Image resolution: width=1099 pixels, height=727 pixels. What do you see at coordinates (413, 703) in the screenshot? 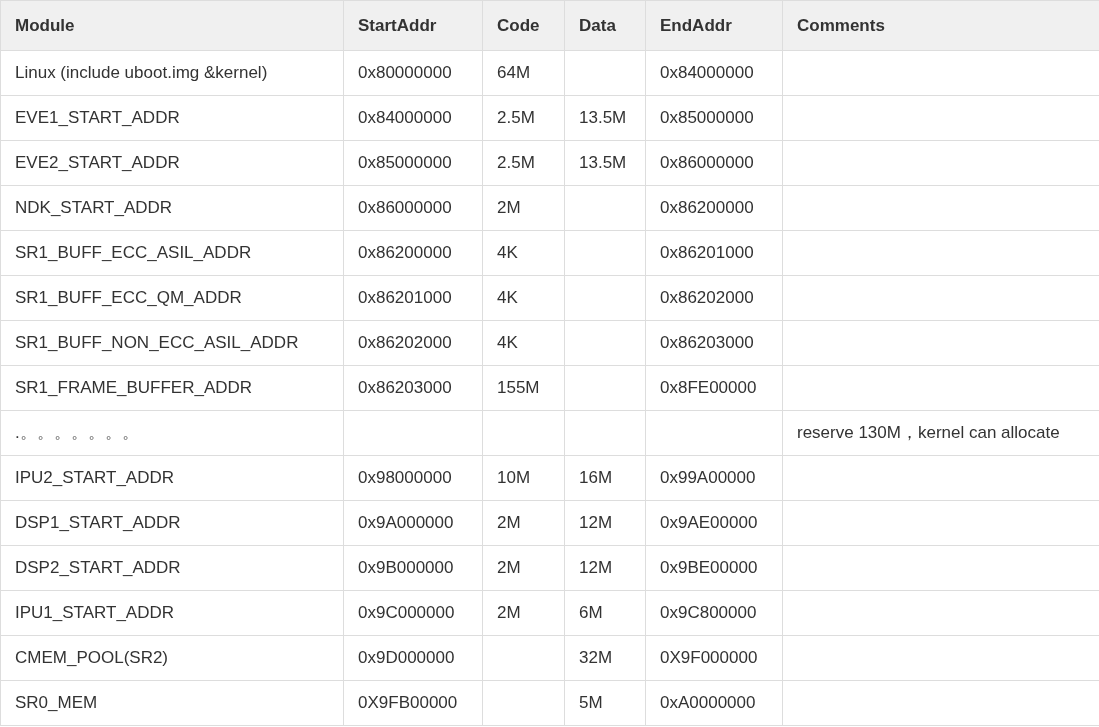
I see `table-cell: 0X9FB00000` at bounding box center [413, 703].